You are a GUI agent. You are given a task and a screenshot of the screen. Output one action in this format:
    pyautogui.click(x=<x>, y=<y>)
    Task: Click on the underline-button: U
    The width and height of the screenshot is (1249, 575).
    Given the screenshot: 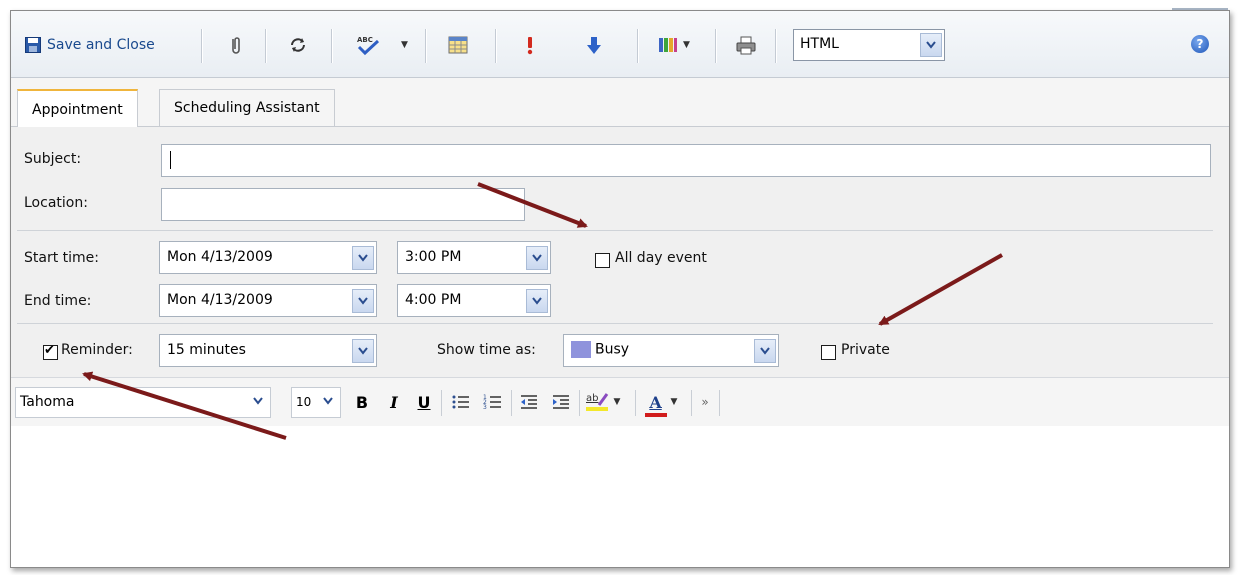 What is the action you would take?
    pyautogui.click(x=424, y=402)
    